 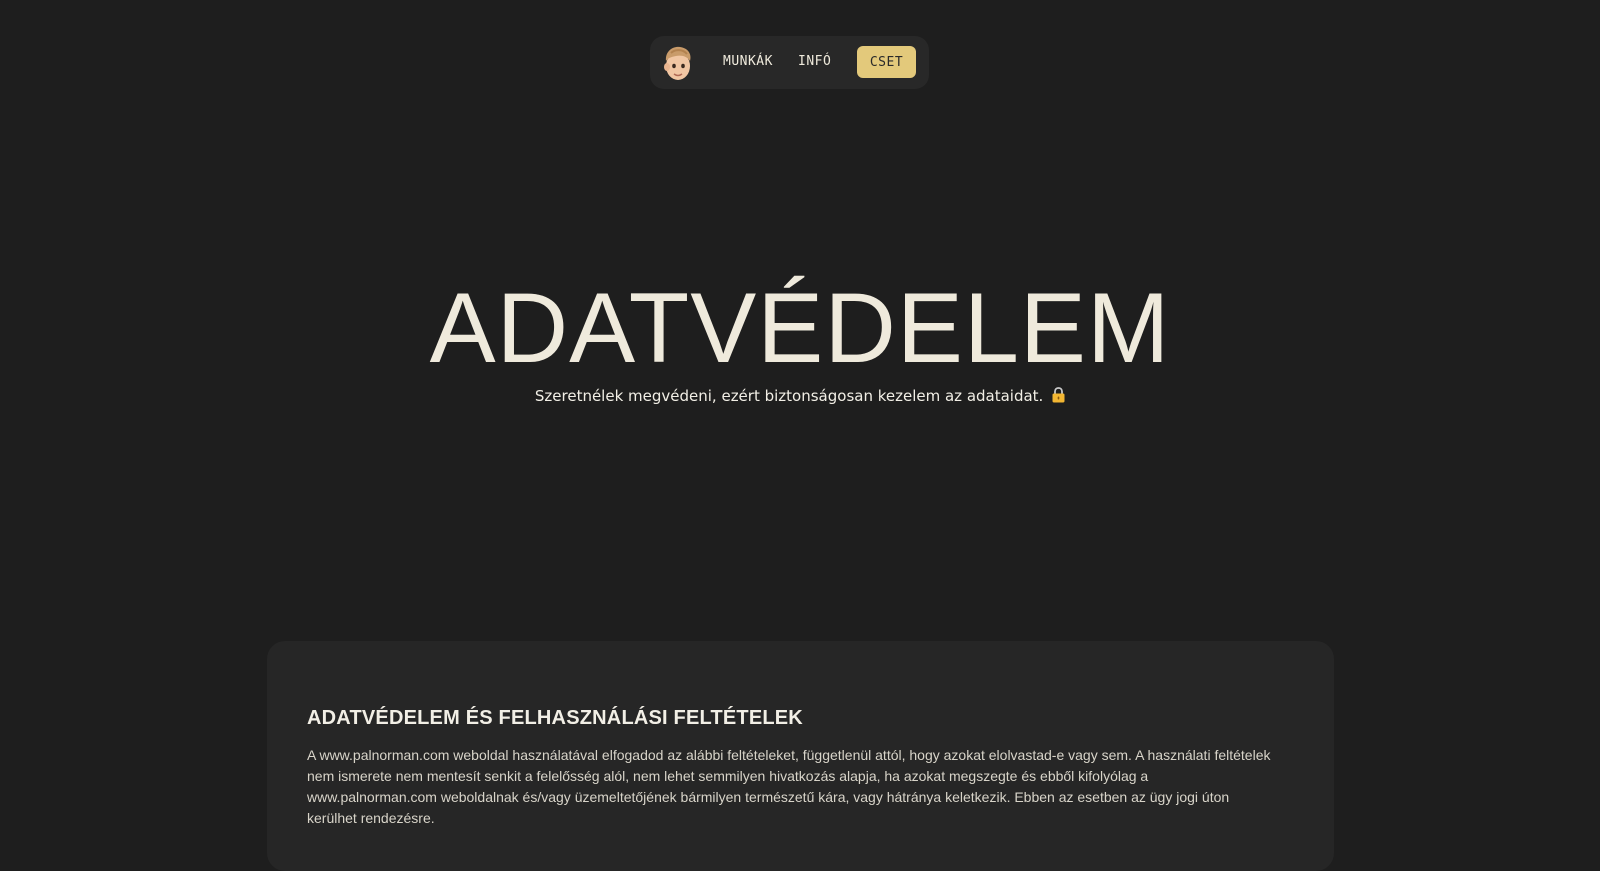 What do you see at coordinates (555, 718) in the screenshot?
I see `section-title: ADATVÉDELEM ÉS FELHASZNÁLÁSI FELTÉTELEK` at bounding box center [555, 718].